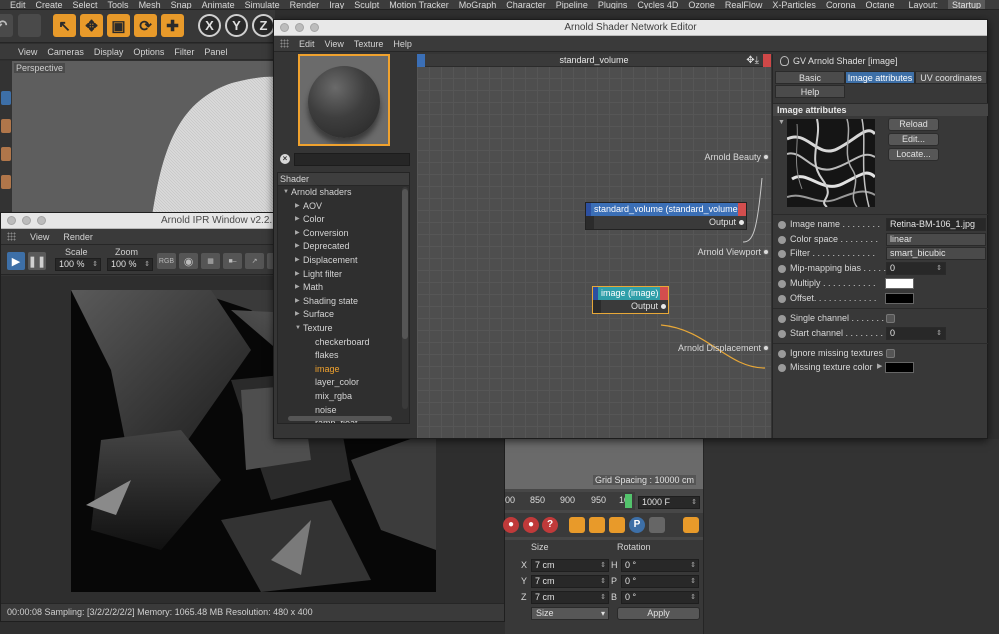 The image size is (999, 634). Describe the element at coordinates (936, 239) in the screenshot. I see `color-space-dropdown: linear` at that location.